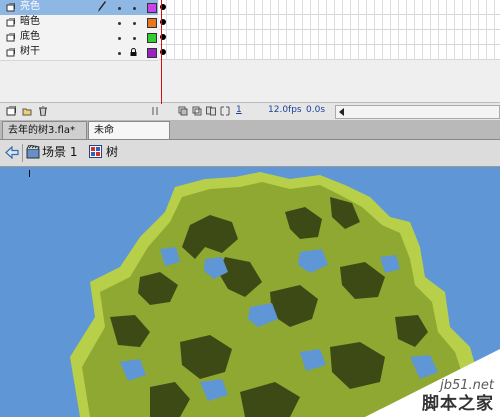  I want to click on back-arrow-icon, so click(12, 152).